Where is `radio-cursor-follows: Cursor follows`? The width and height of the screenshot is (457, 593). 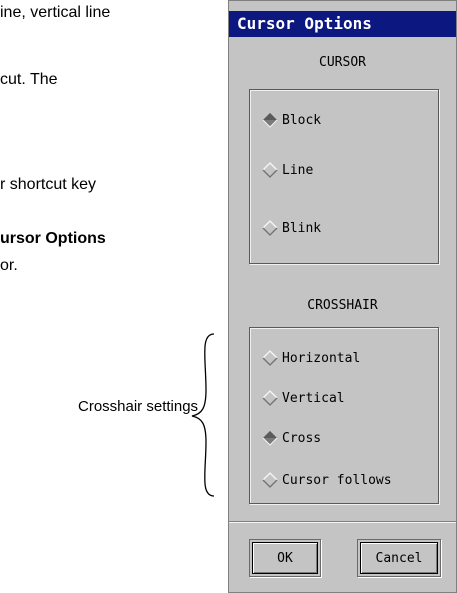 radio-cursor-follows: Cursor follows is located at coordinates (327, 480).